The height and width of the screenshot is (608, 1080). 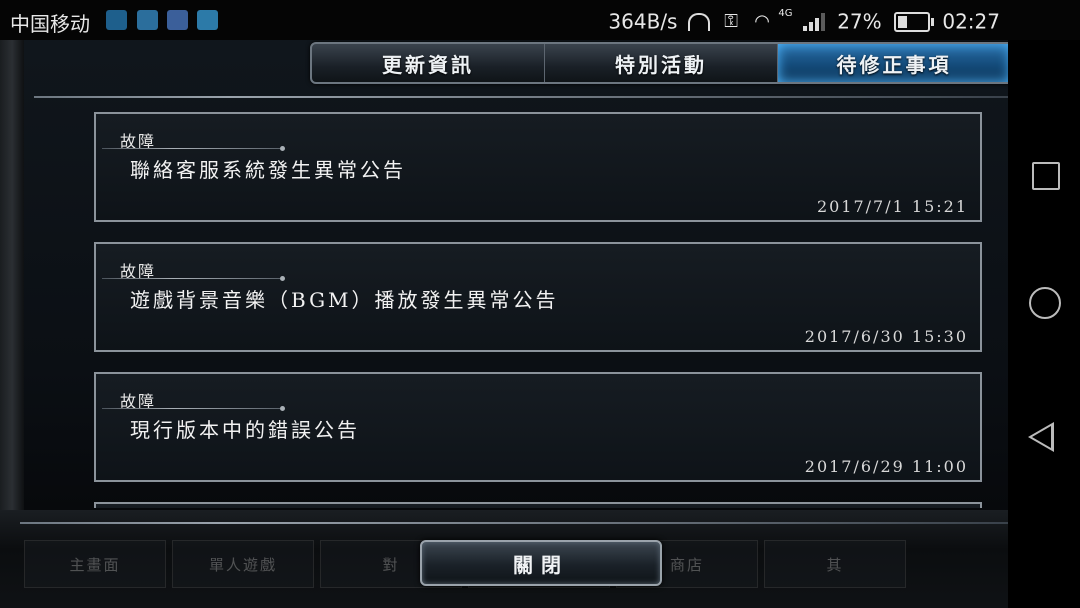 What do you see at coordinates (1045, 303) in the screenshot?
I see `home-icon` at bounding box center [1045, 303].